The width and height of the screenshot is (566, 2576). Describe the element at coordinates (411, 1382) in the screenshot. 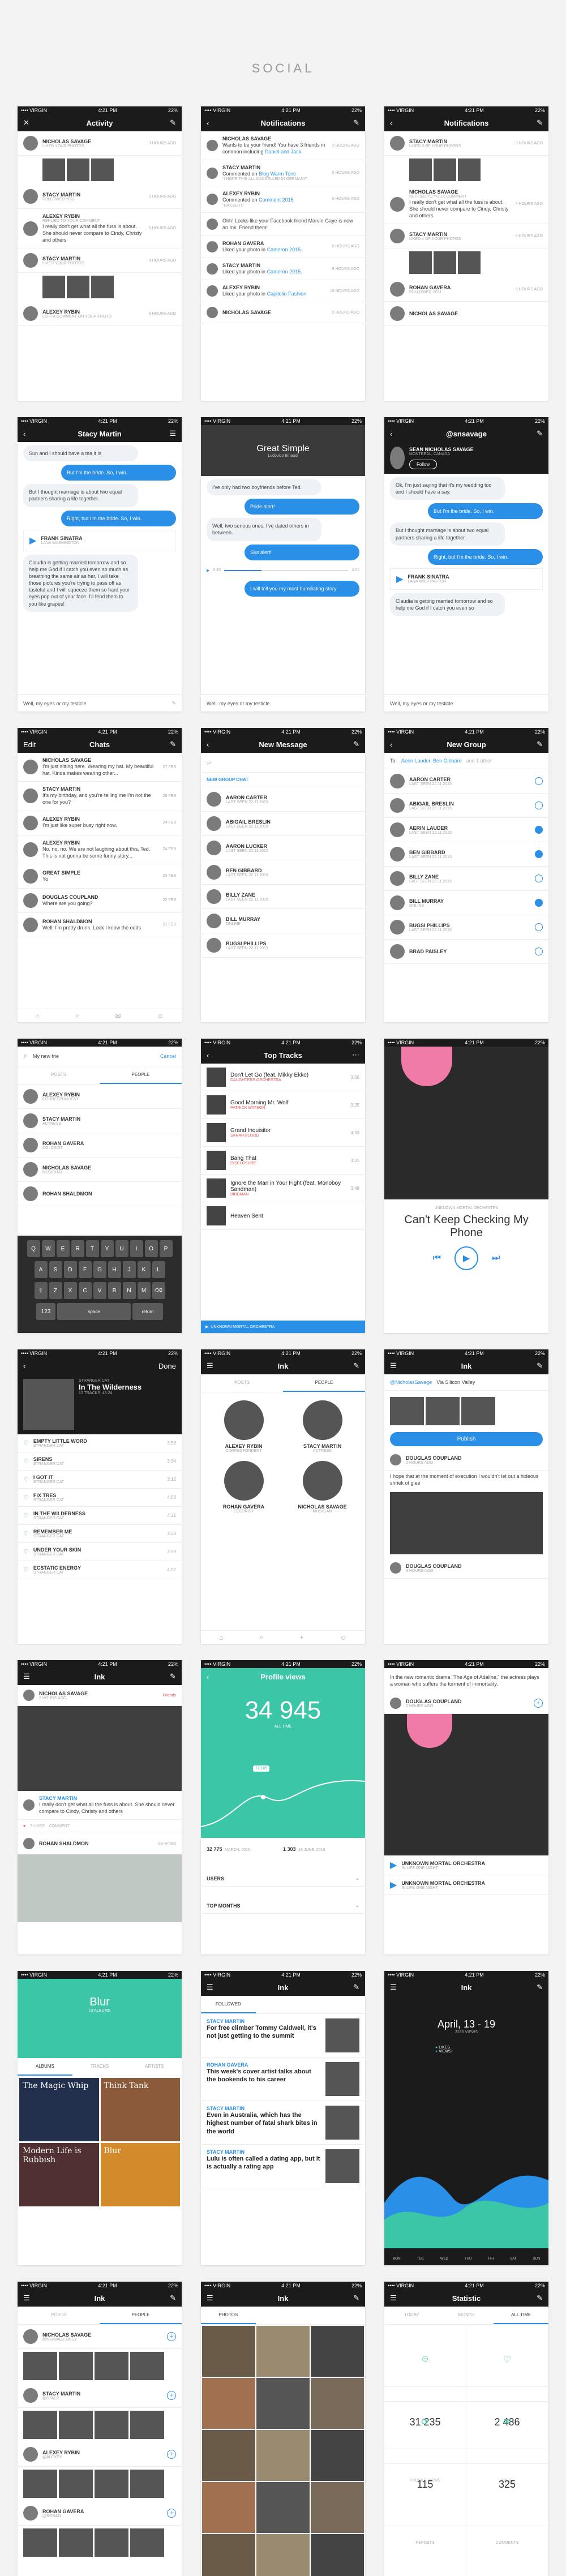

I see `mention: @NicholasSavage` at that location.